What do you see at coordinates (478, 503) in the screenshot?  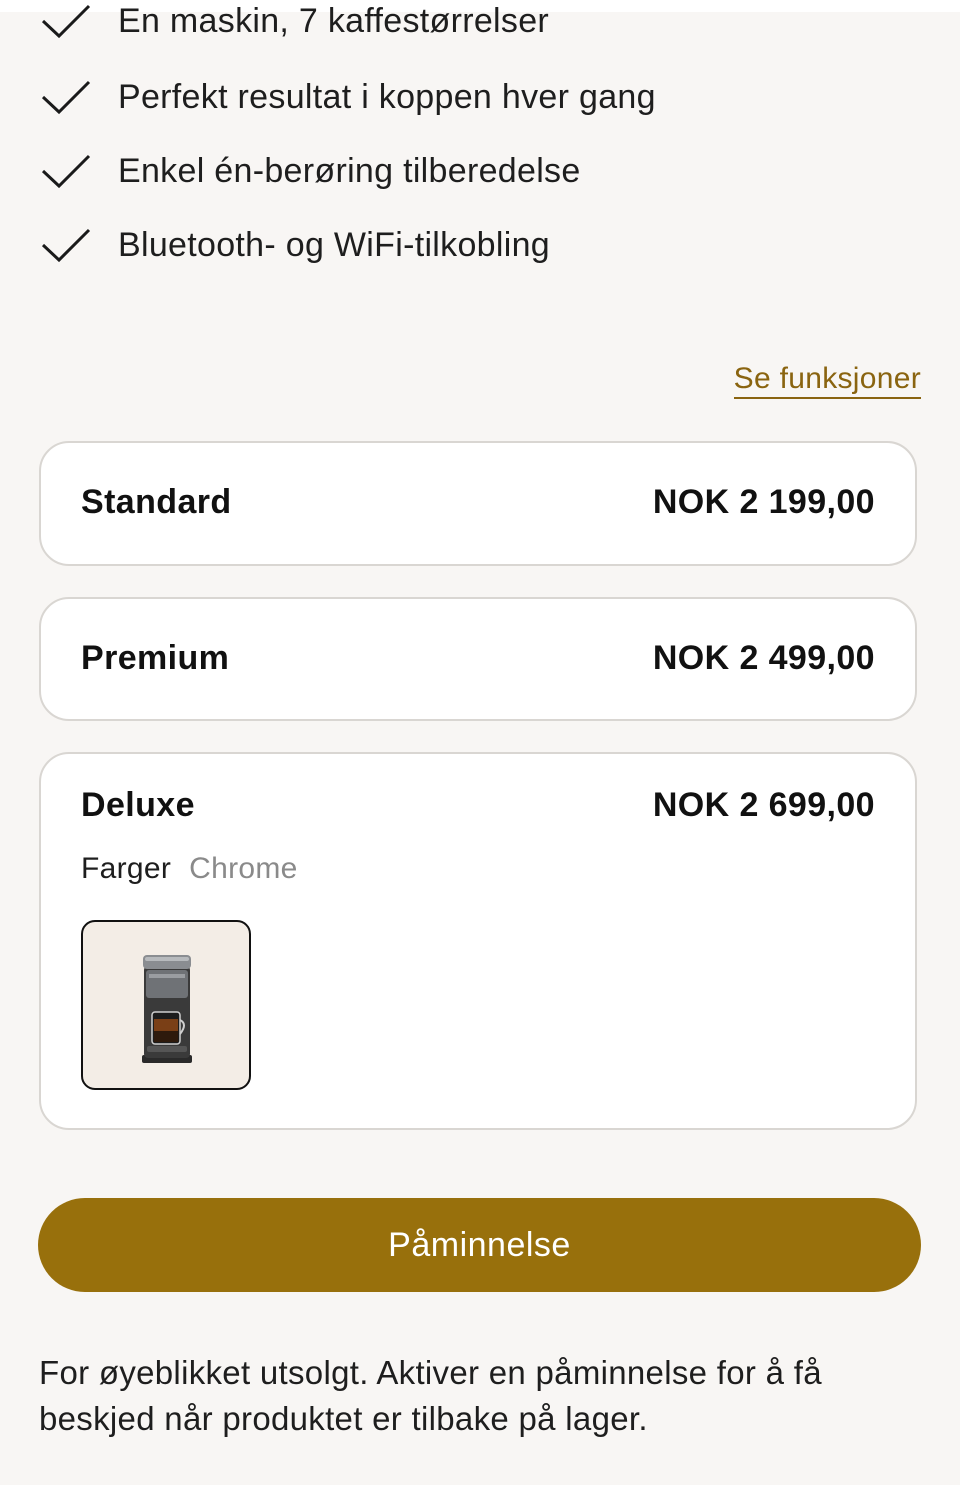 I see `variant-option-standard: Standard NOK 2 199,00` at bounding box center [478, 503].